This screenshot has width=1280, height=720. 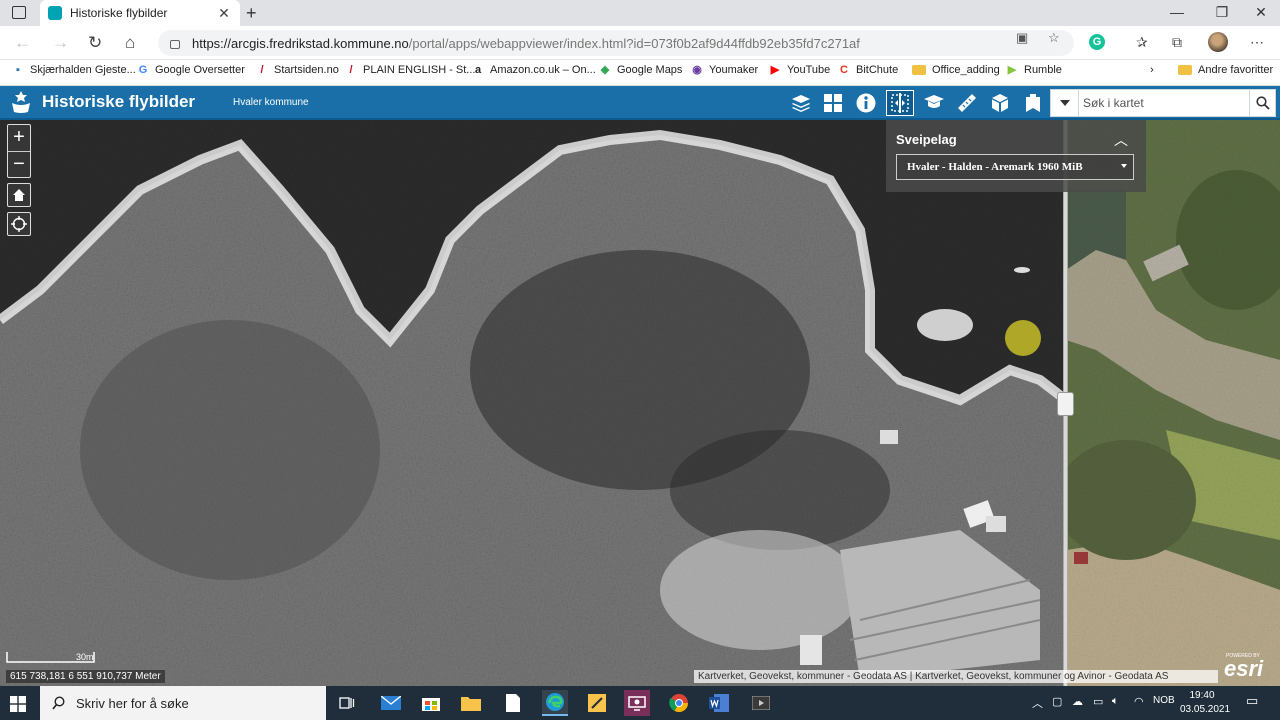 What do you see at coordinates (1054, 38) in the screenshot?
I see `favorite-star-icon: ☆` at bounding box center [1054, 38].